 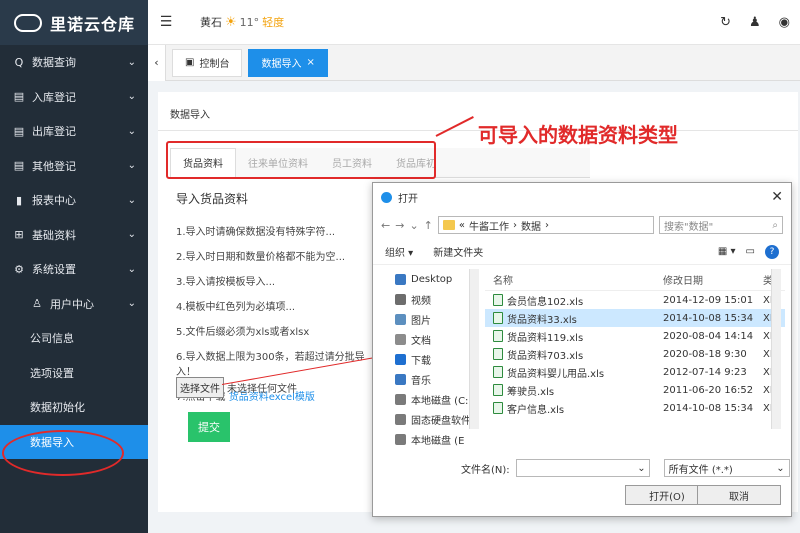 I want to click on sidebar-item: ⊞ 基础资料 ⌄, so click(x=74, y=235).